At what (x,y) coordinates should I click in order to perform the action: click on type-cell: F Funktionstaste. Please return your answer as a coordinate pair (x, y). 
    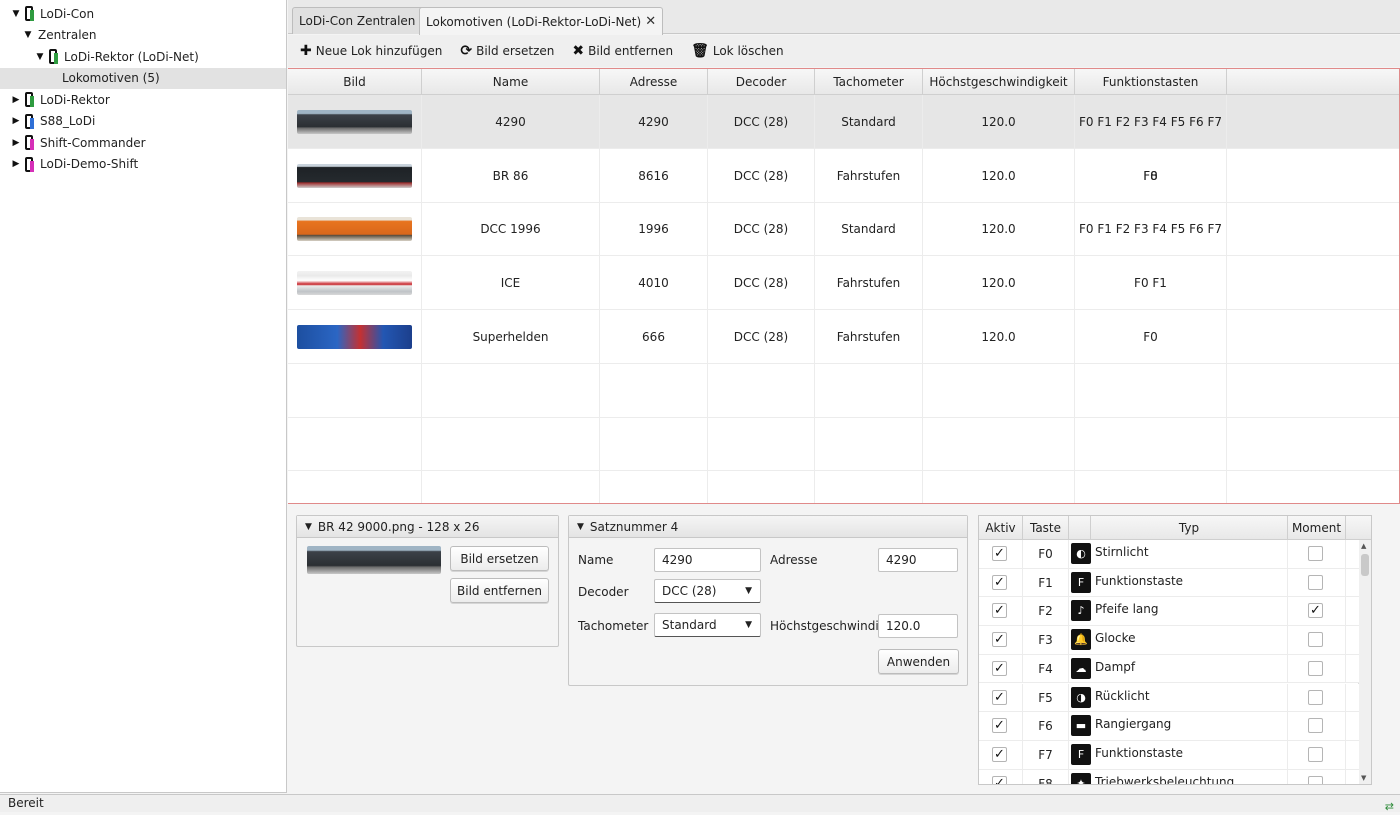
    Looking at the image, I should click on (1178, 582).